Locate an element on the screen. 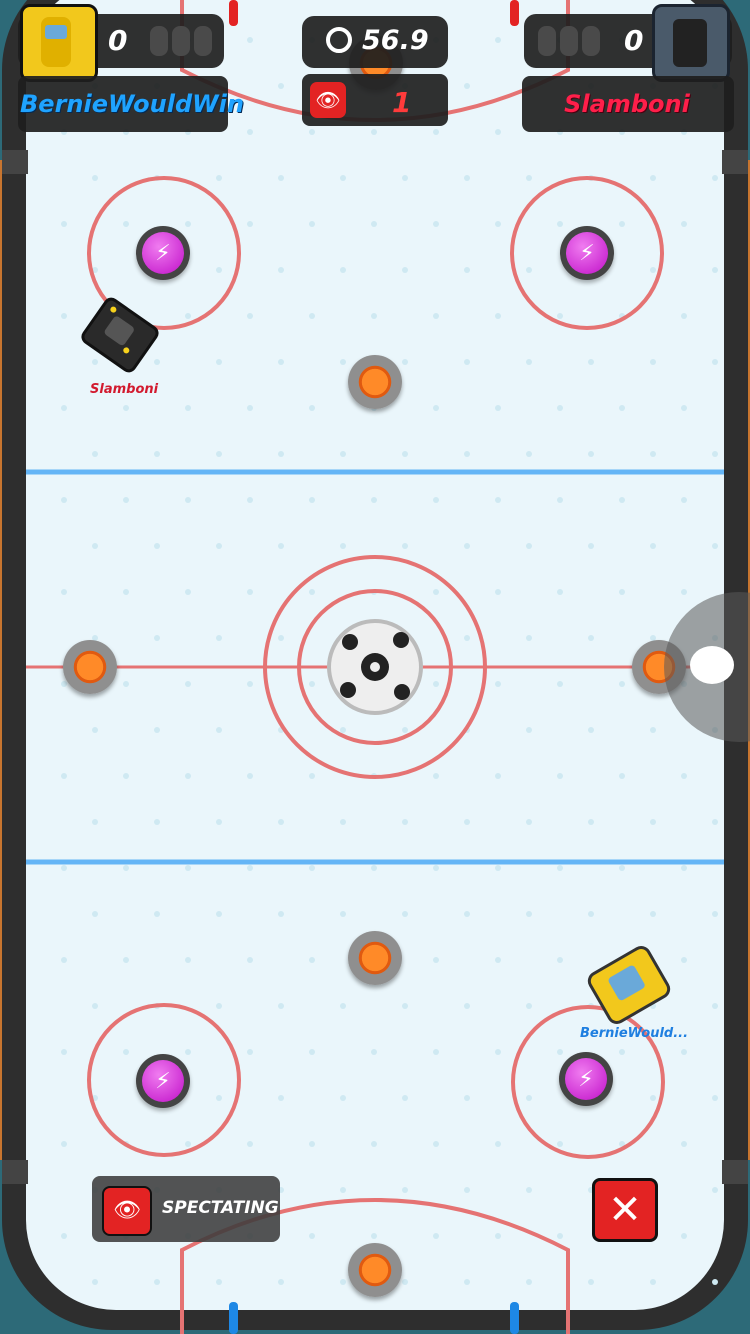 The height and width of the screenshot is (1334, 750). goal-post-top-left is located at coordinates (233, 13).